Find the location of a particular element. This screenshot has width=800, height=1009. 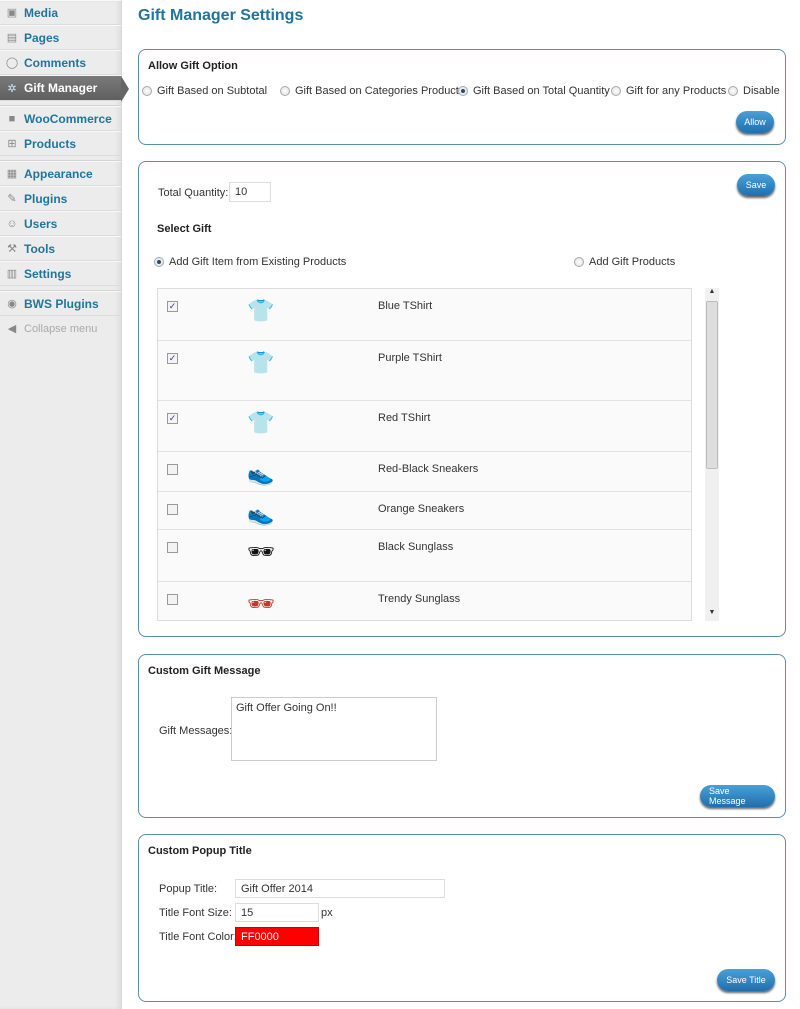

woocommerce-icon: ■ is located at coordinates (12, 118).